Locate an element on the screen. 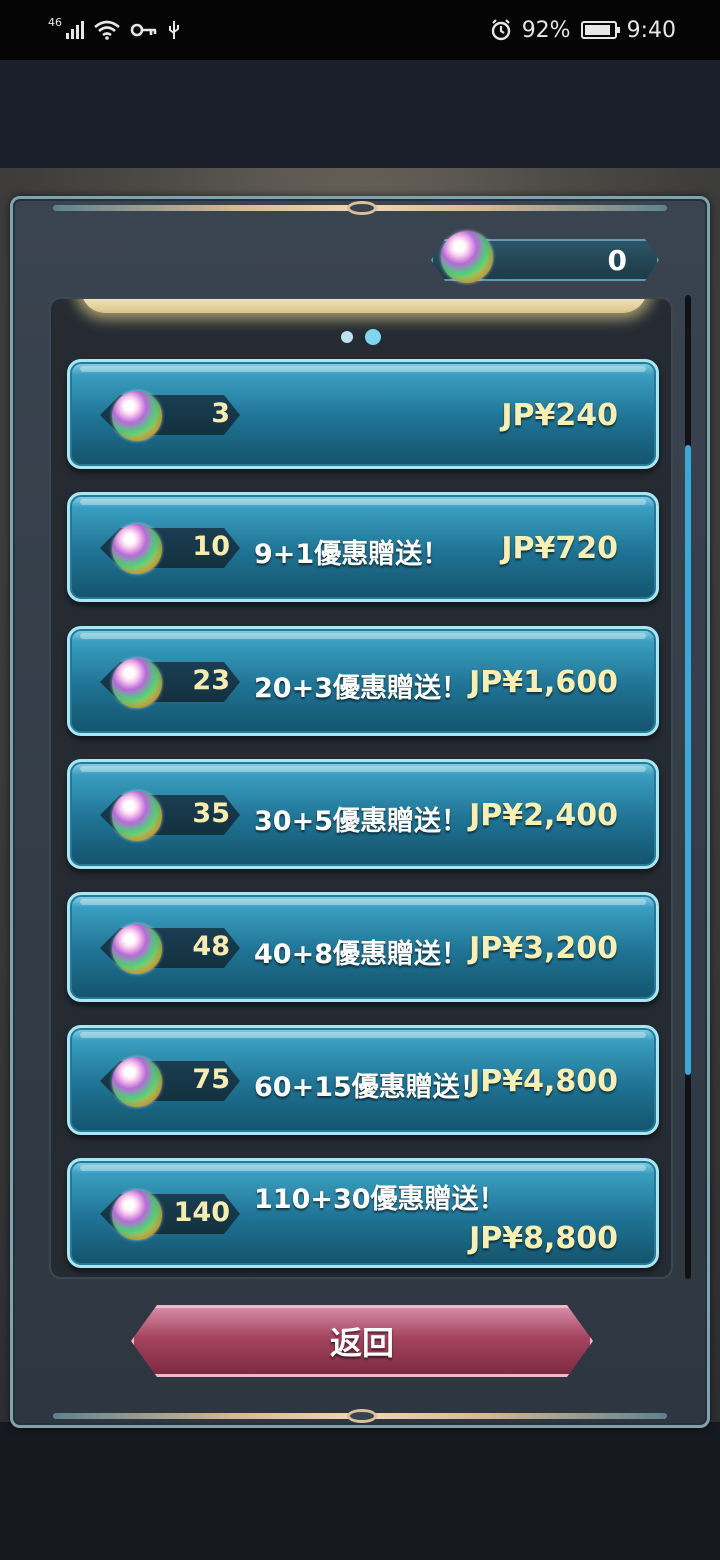 Image resolution: width=720 pixels, height=1560 pixels. status-left: 46 is located at coordinates (114, 28).